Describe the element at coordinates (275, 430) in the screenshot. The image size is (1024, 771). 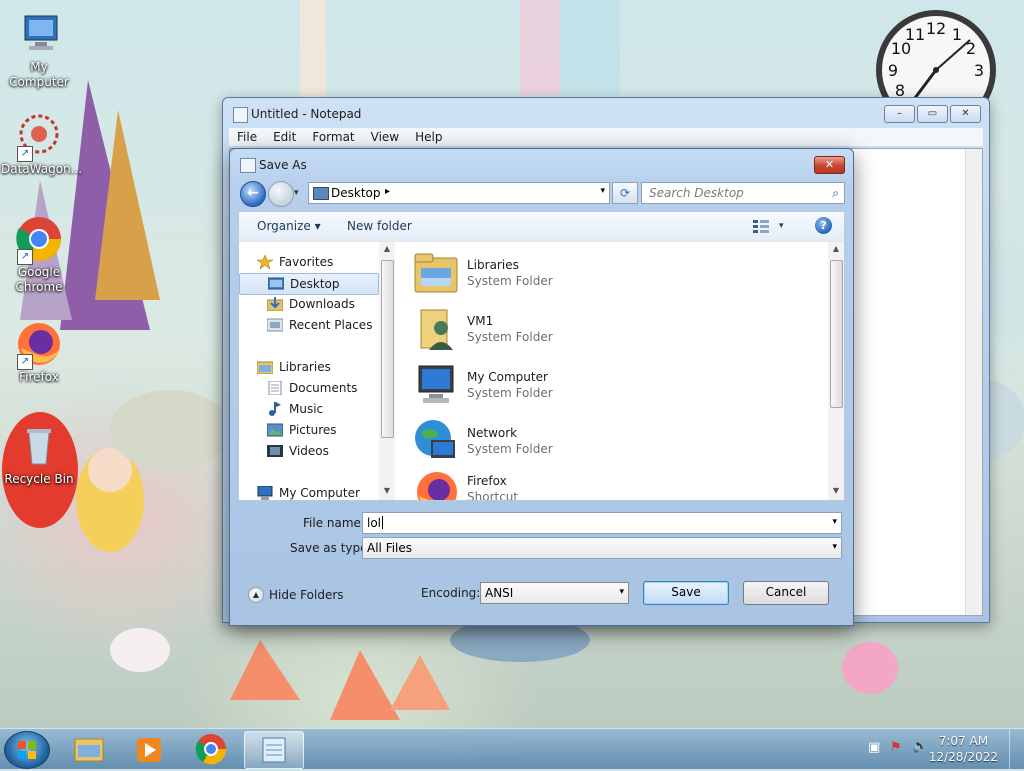
I see `pictures-icon` at that location.